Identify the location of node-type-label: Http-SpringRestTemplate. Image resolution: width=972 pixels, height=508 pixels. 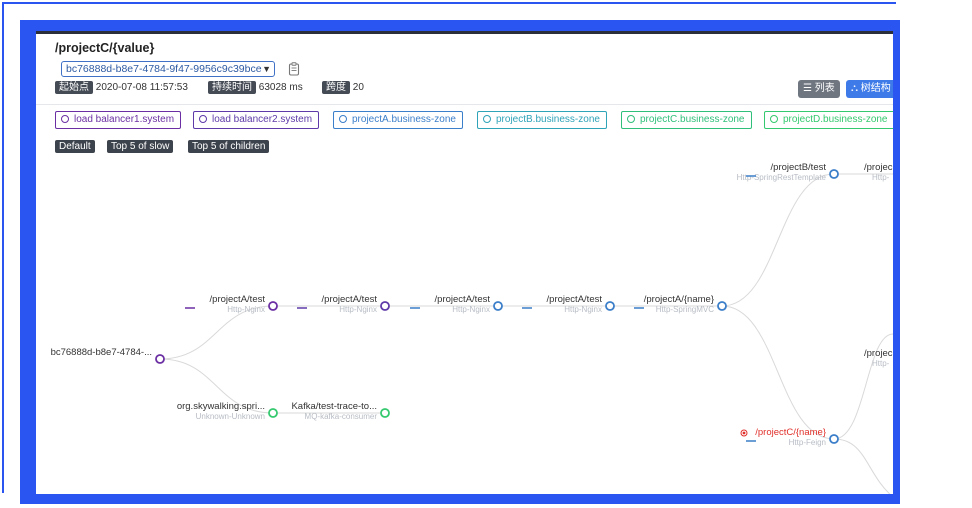
(782, 177).